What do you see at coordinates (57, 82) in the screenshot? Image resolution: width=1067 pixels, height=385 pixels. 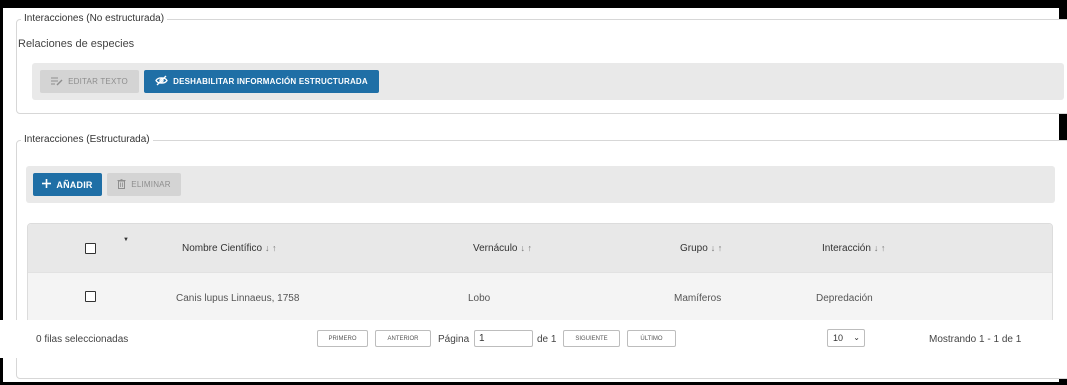 I see `edit-text-icon` at bounding box center [57, 82].